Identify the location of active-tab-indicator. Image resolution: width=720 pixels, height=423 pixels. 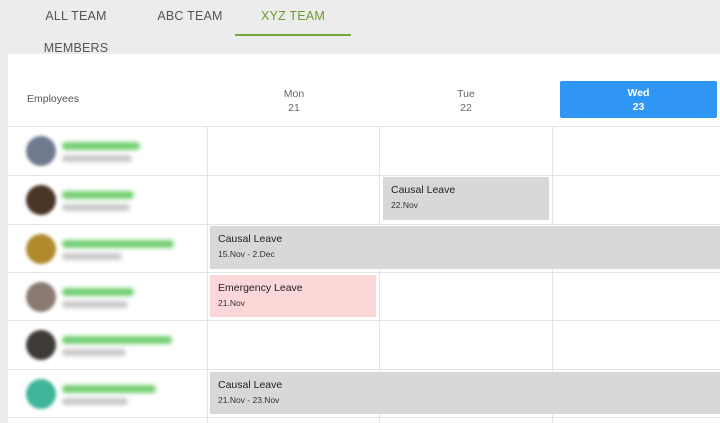
(293, 35).